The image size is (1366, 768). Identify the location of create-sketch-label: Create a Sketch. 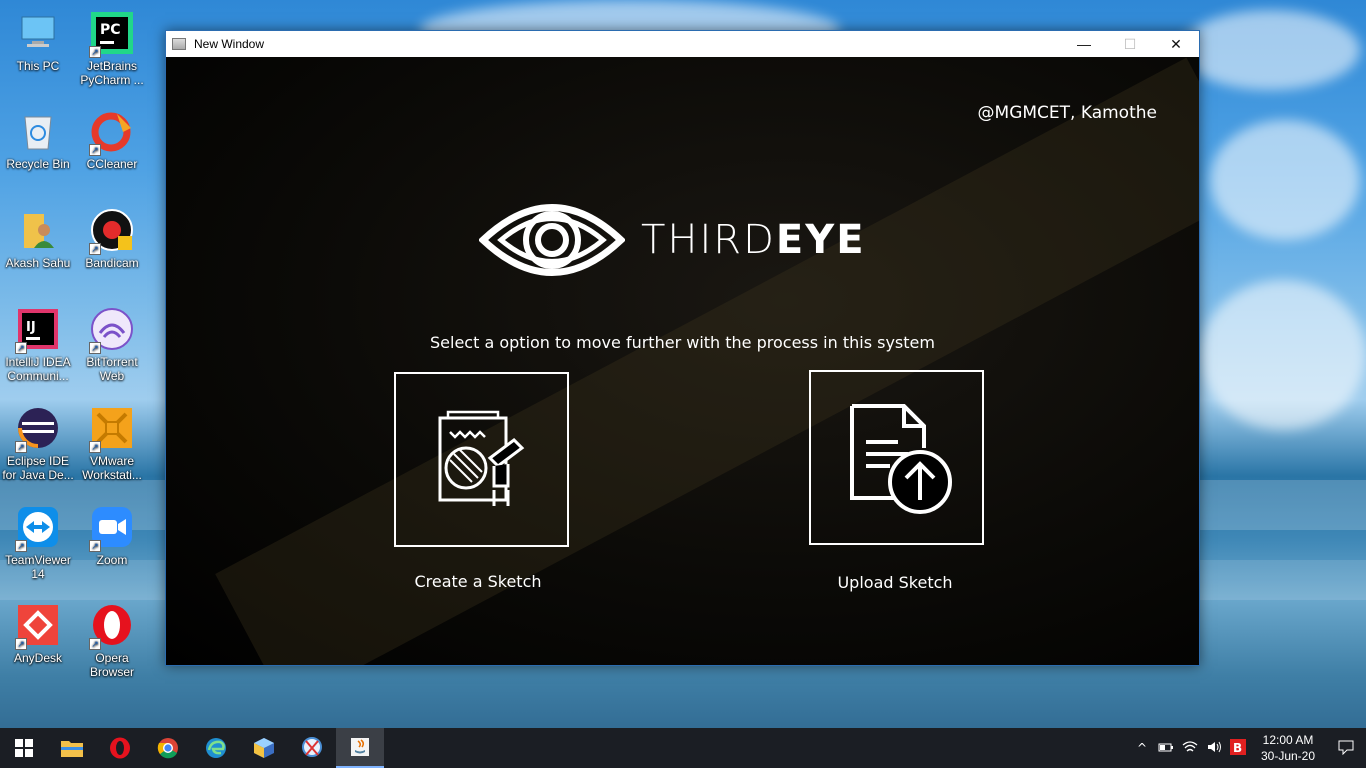
(478, 581).